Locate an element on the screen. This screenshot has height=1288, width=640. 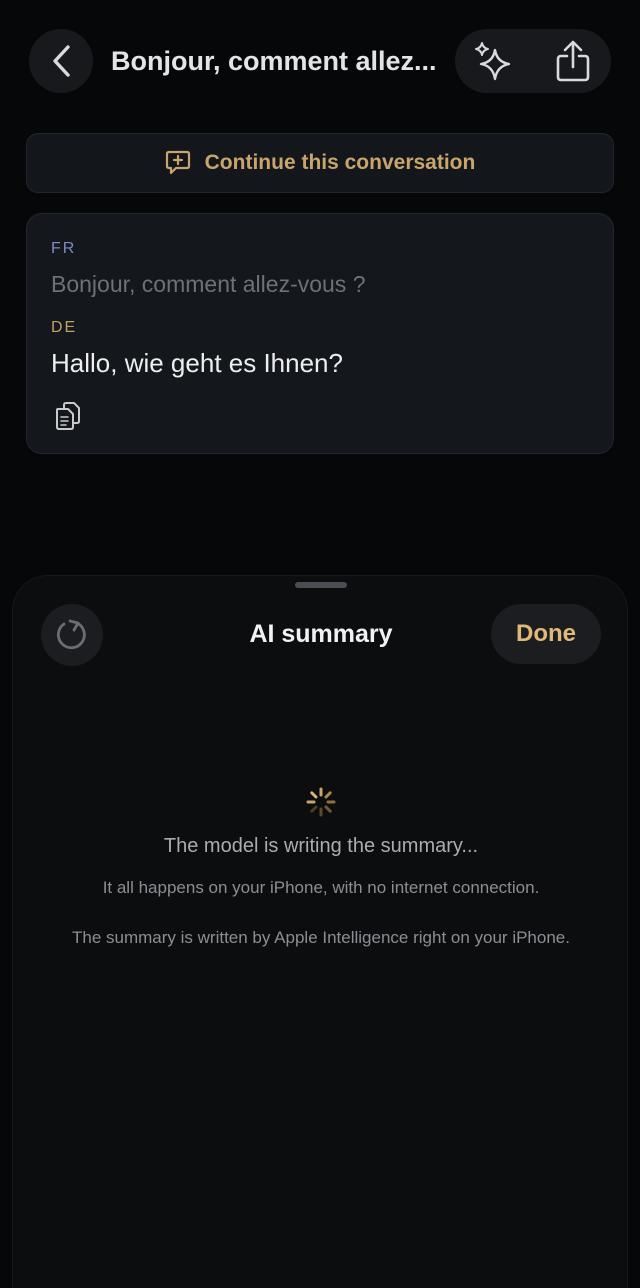
back-button is located at coordinates (61, 61).